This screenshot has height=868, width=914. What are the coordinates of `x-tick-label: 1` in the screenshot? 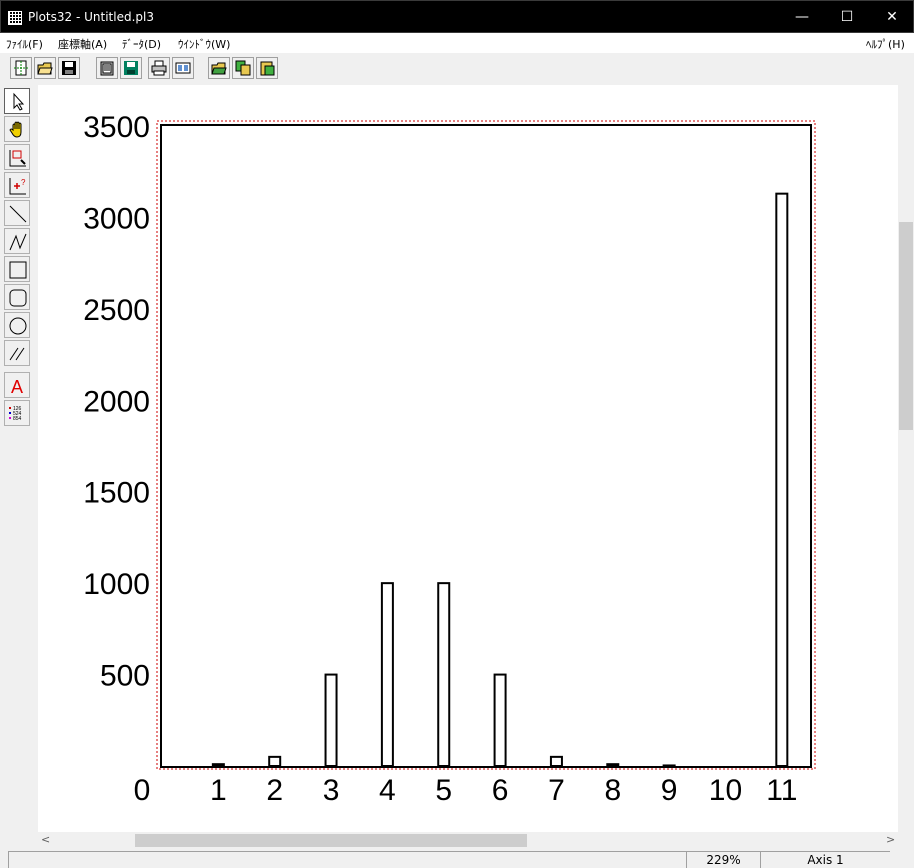 It's located at (218, 790).